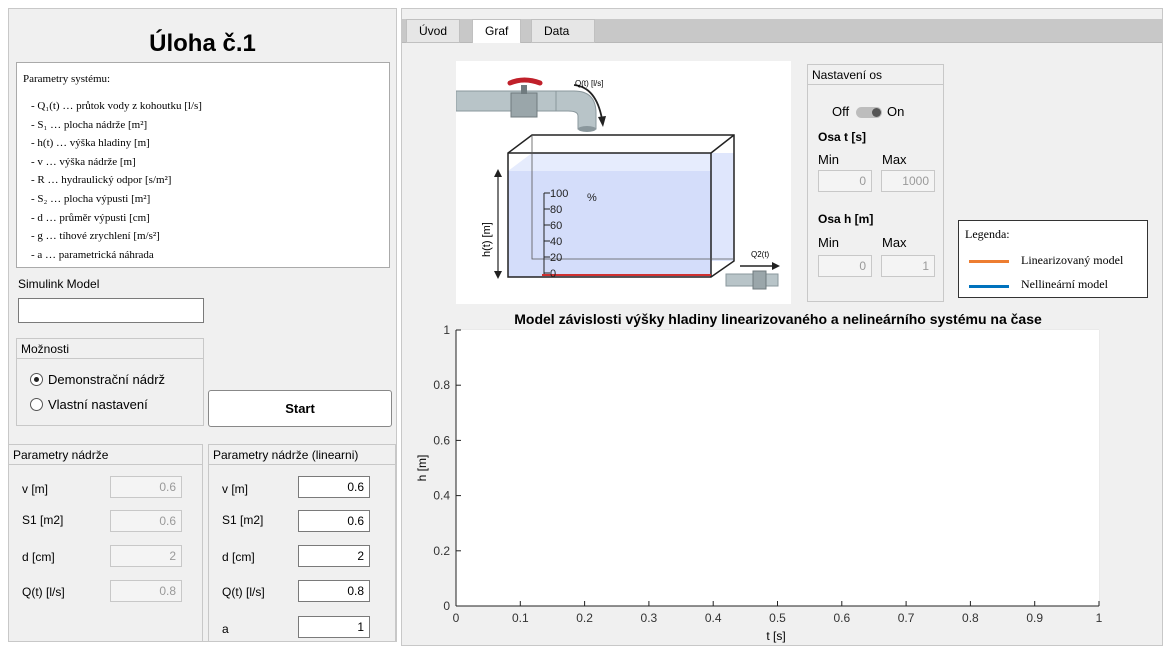 The height and width of the screenshot is (646, 1167). I want to click on svg-text: 80, so click(556, 210).